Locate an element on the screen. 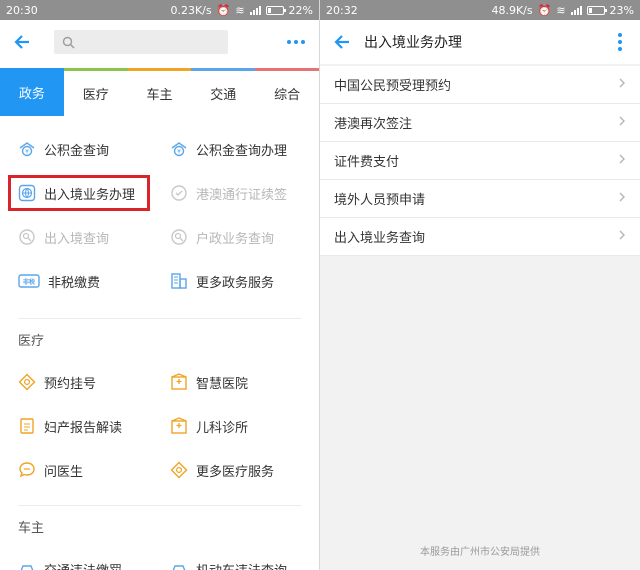 This screenshot has height=570, width=640. service-label: 更多政务服务 is located at coordinates (235, 283).